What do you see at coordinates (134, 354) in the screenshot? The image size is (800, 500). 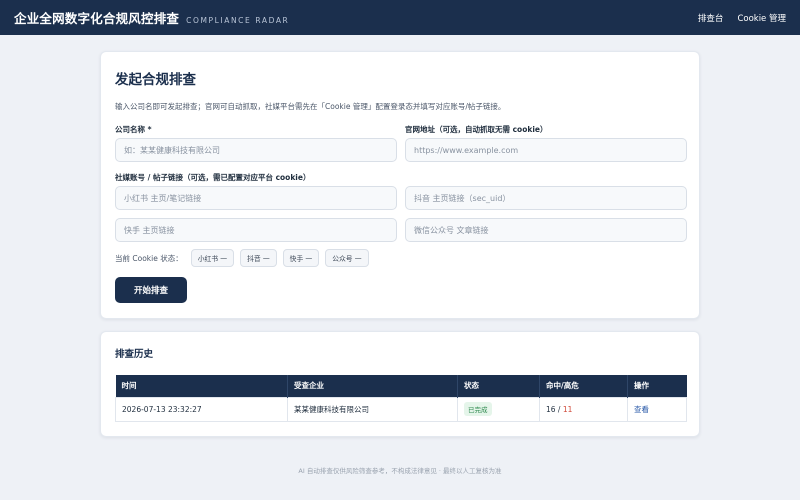 I see `history-title: 排查历史` at bounding box center [134, 354].